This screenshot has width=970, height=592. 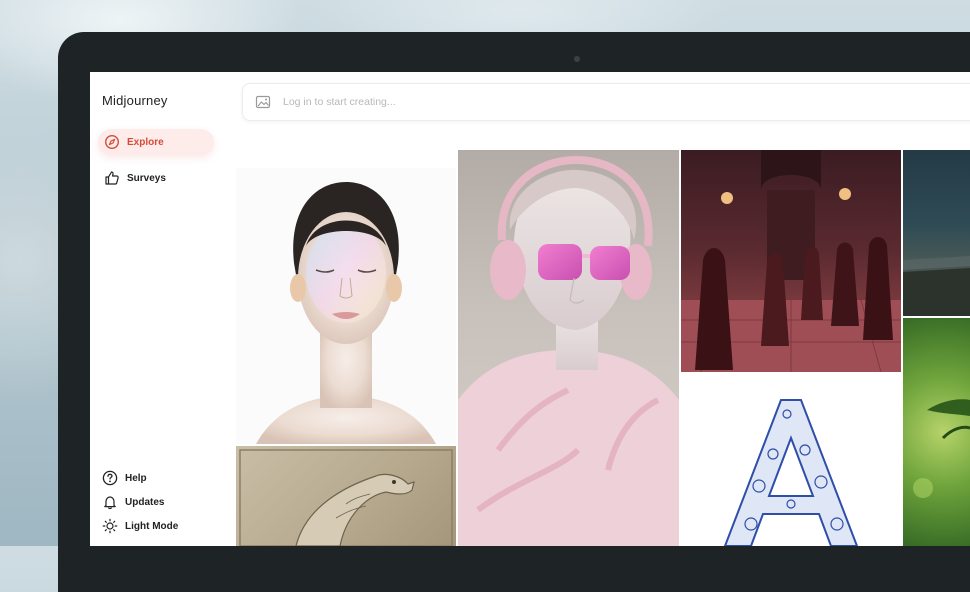 I want to click on portrait-art, so click(x=346, y=313).